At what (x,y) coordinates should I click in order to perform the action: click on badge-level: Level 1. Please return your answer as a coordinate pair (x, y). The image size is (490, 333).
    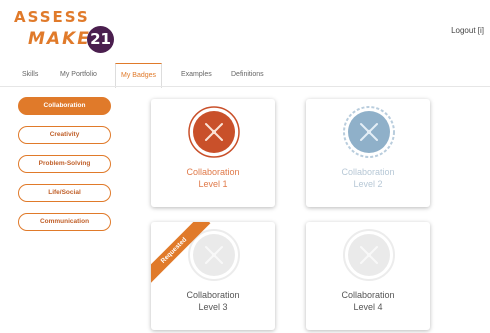
    Looking at the image, I should click on (213, 184).